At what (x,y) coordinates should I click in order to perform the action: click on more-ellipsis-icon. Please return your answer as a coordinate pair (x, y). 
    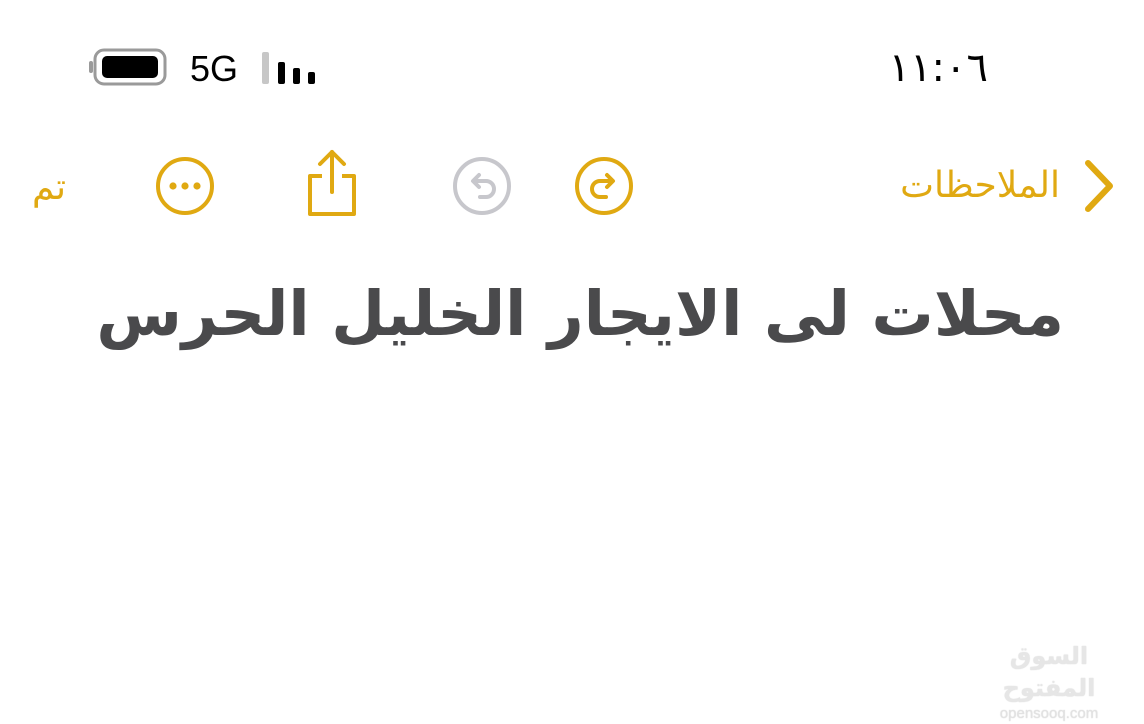
    Looking at the image, I should click on (185, 186).